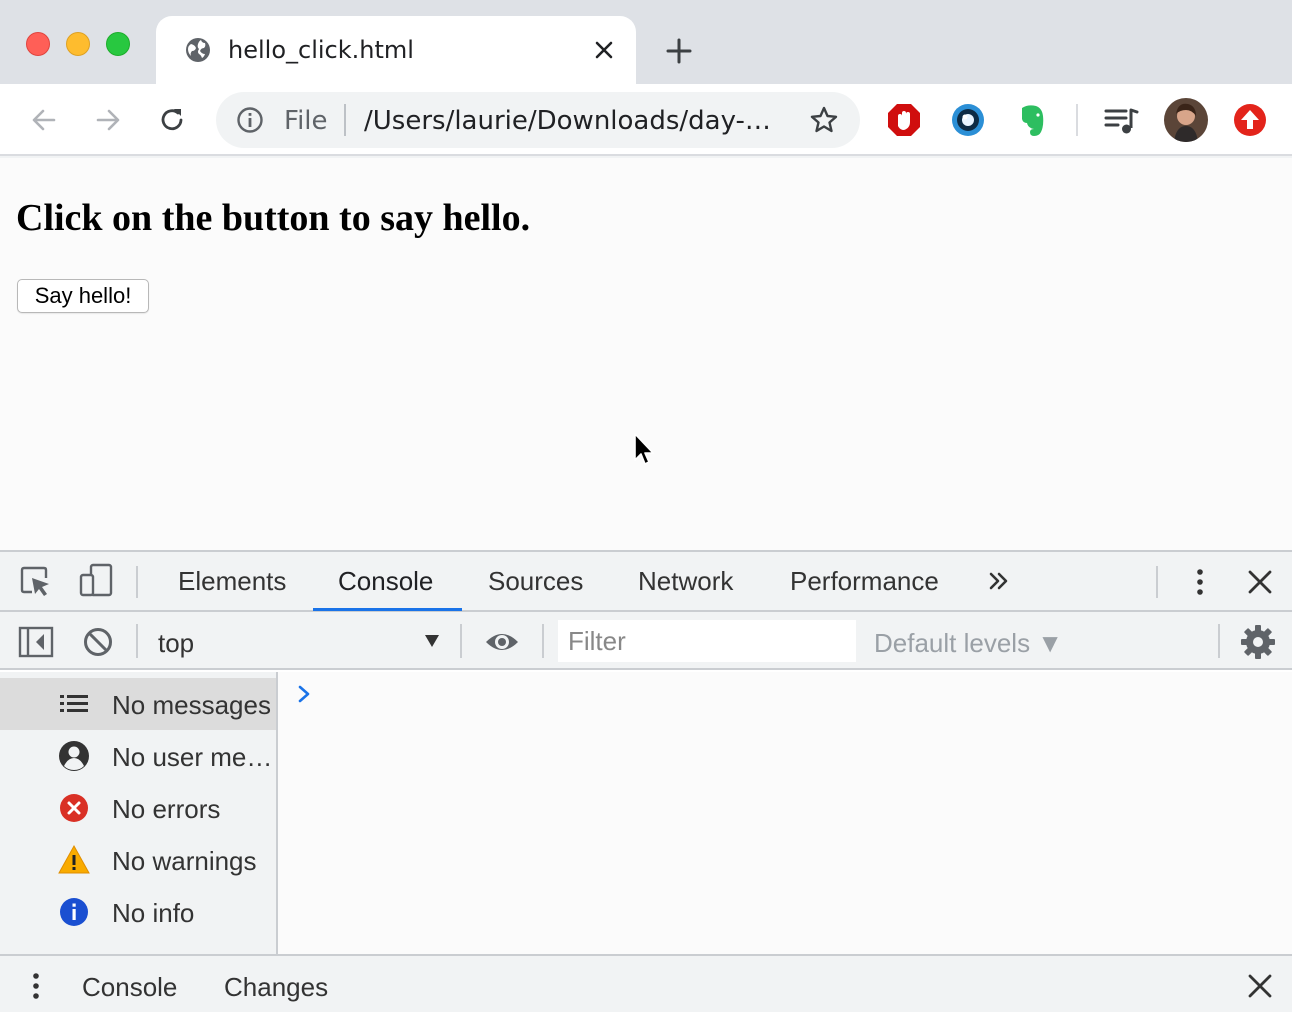 This screenshot has width=1292, height=1012. Describe the element at coordinates (604, 50) in the screenshot. I see `close-tab-icon` at that location.